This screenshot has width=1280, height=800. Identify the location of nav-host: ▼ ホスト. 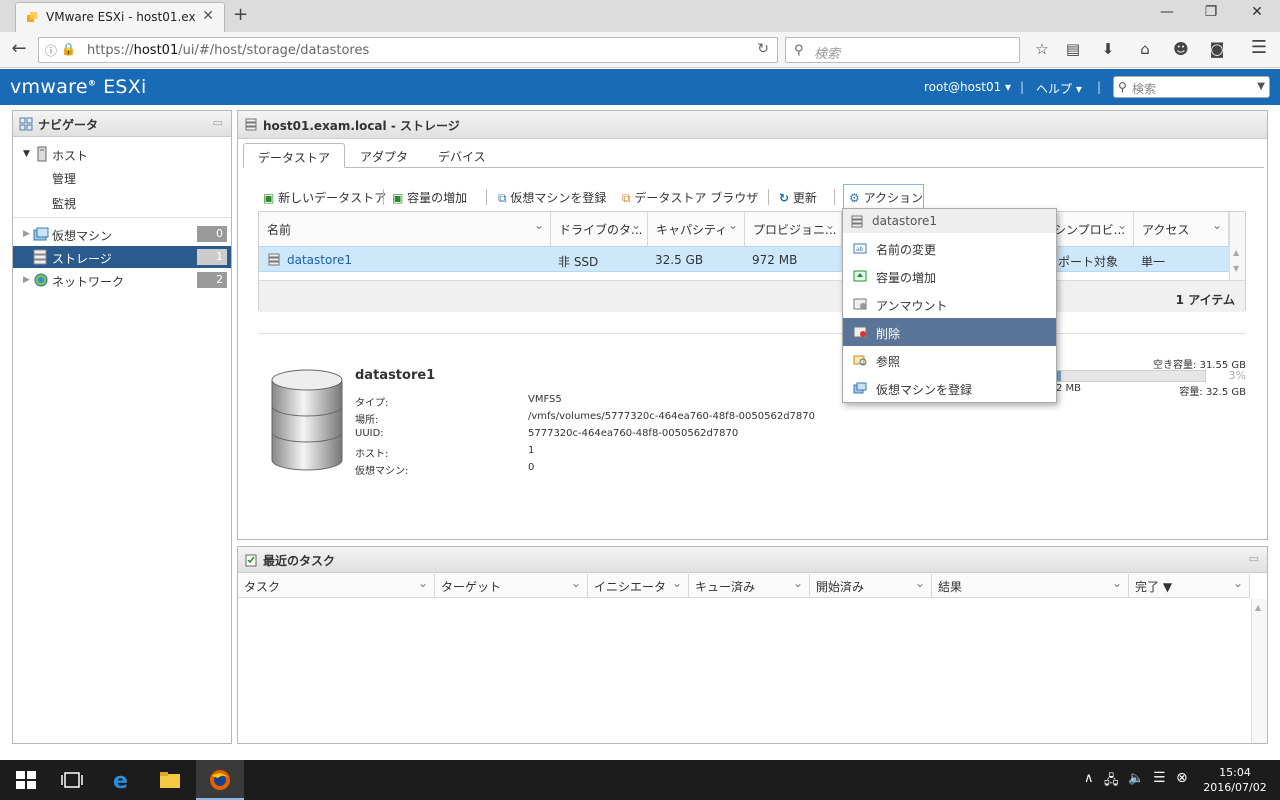
(122, 154).